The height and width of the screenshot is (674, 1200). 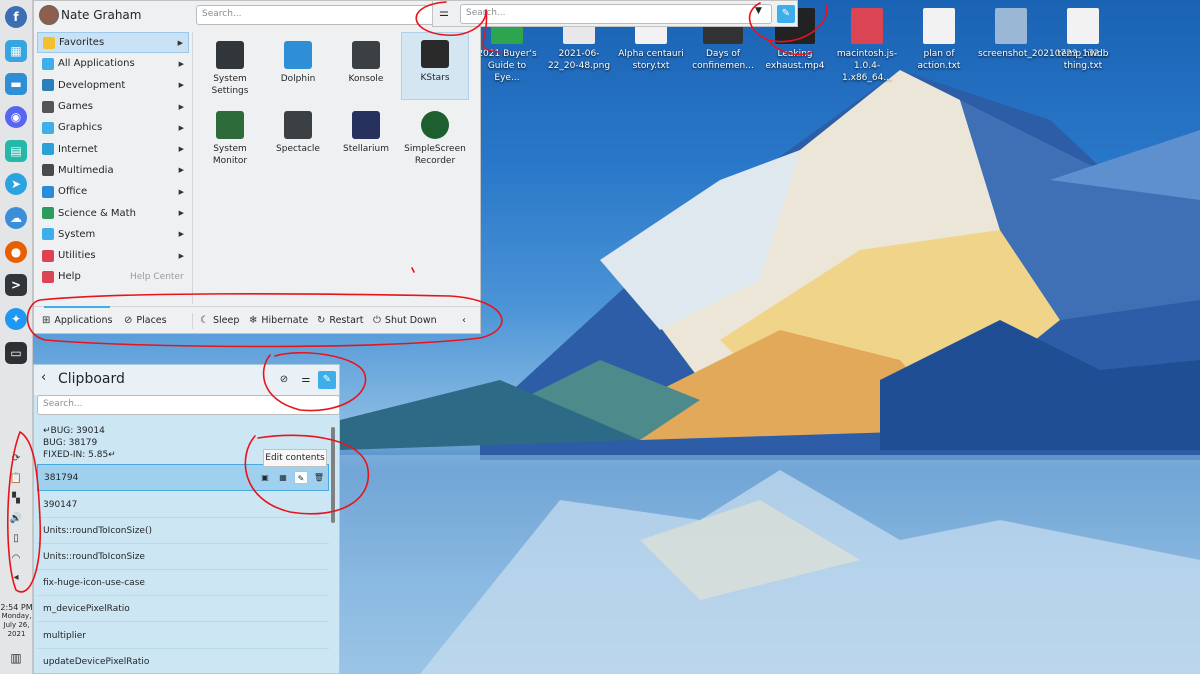 I want to click on desktop-file-label: temp hwdb thing.txt, so click(x=1083, y=60).